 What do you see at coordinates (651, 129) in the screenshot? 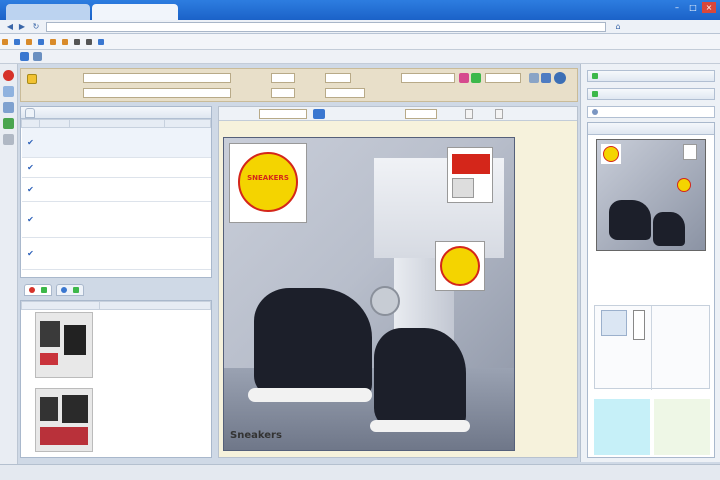
I see `preview-title` at bounding box center [651, 129].